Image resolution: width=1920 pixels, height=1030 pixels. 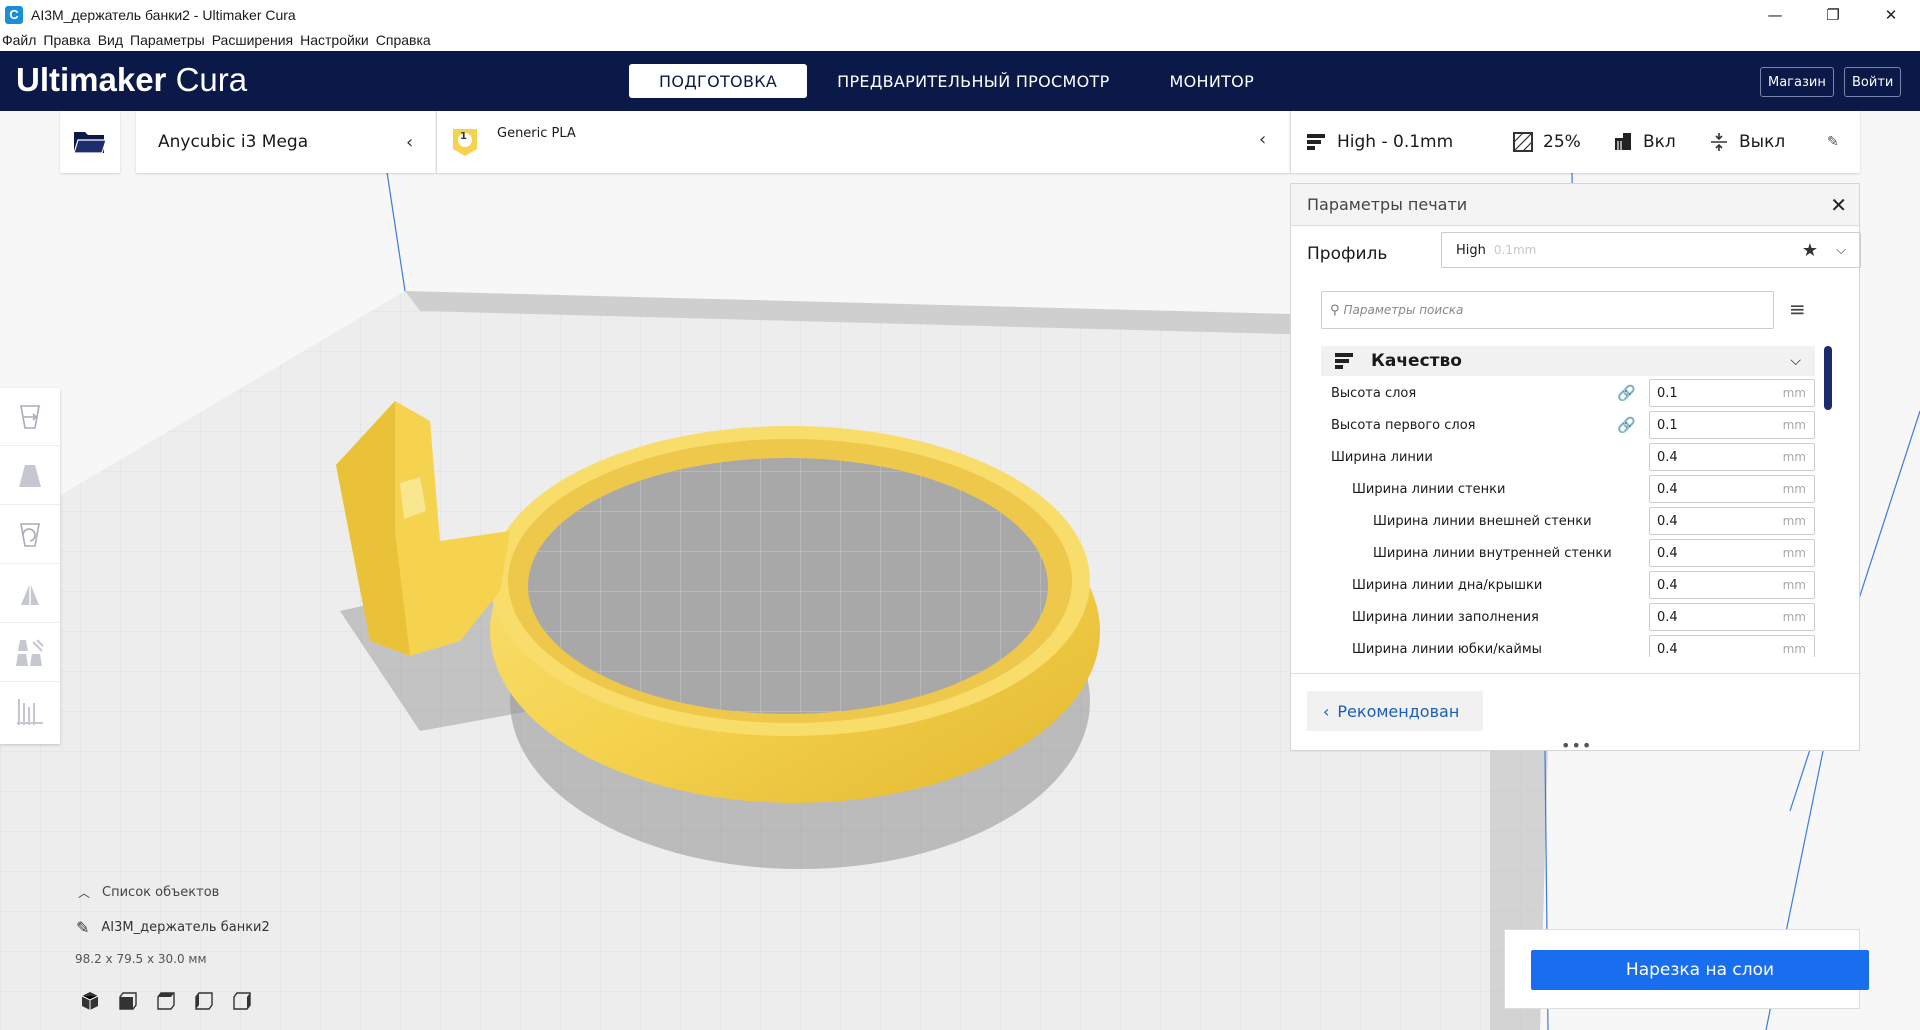 I want to click on object-list-toggle: ︿ Список объектов, so click(x=148, y=892).